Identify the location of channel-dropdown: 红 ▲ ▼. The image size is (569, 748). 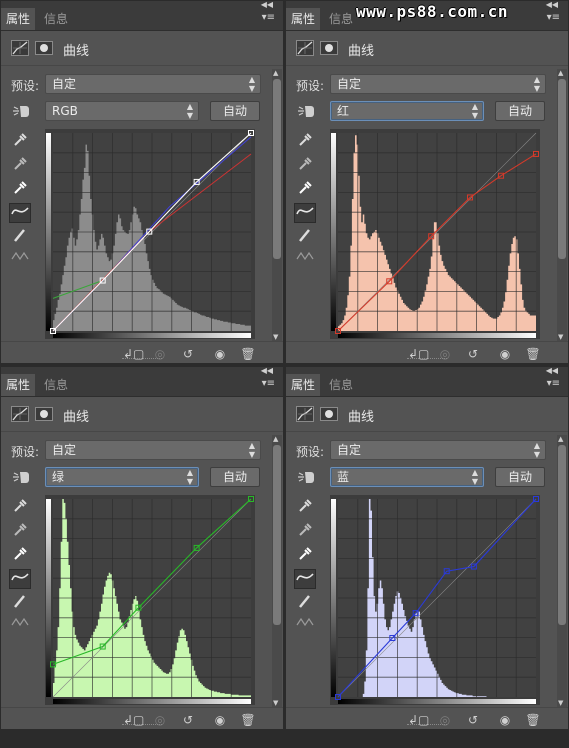
(407, 111).